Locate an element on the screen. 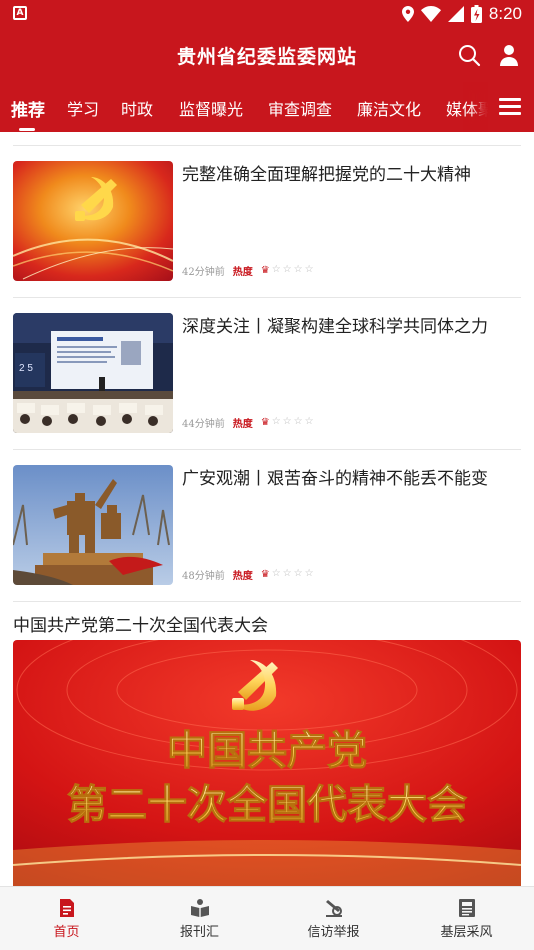 The width and height of the screenshot is (534, 950). article-time: 42分钟前 is located at coordinates (203, 272).